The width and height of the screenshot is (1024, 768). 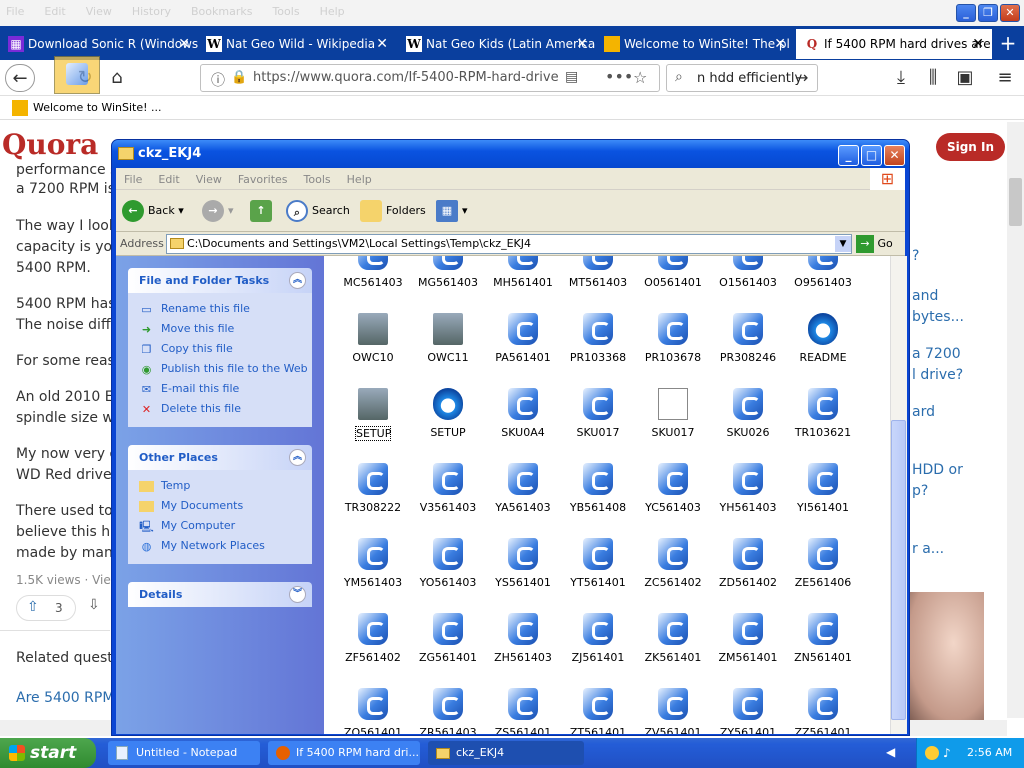 What do you see at coordinates (1005, 78) in the screenshot?
I see `hamburger-menu-icon: ≡` at bounding box center [1005, 78].